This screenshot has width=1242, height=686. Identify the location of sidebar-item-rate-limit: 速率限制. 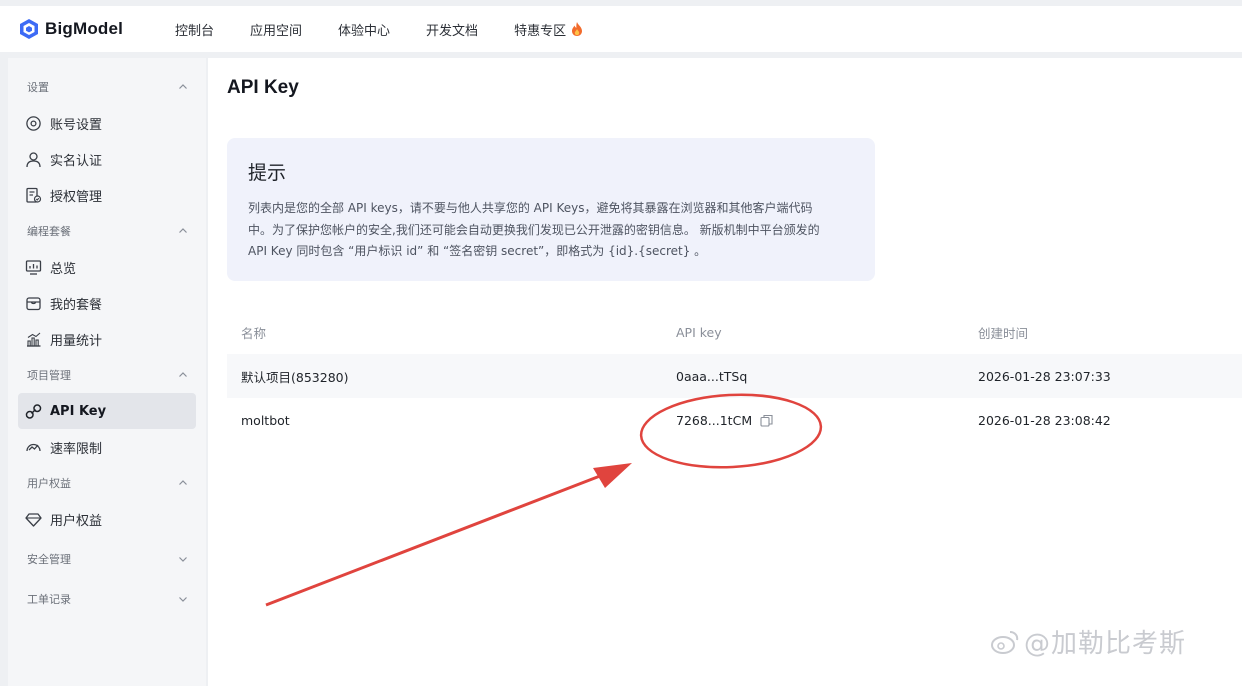
(107, 447).